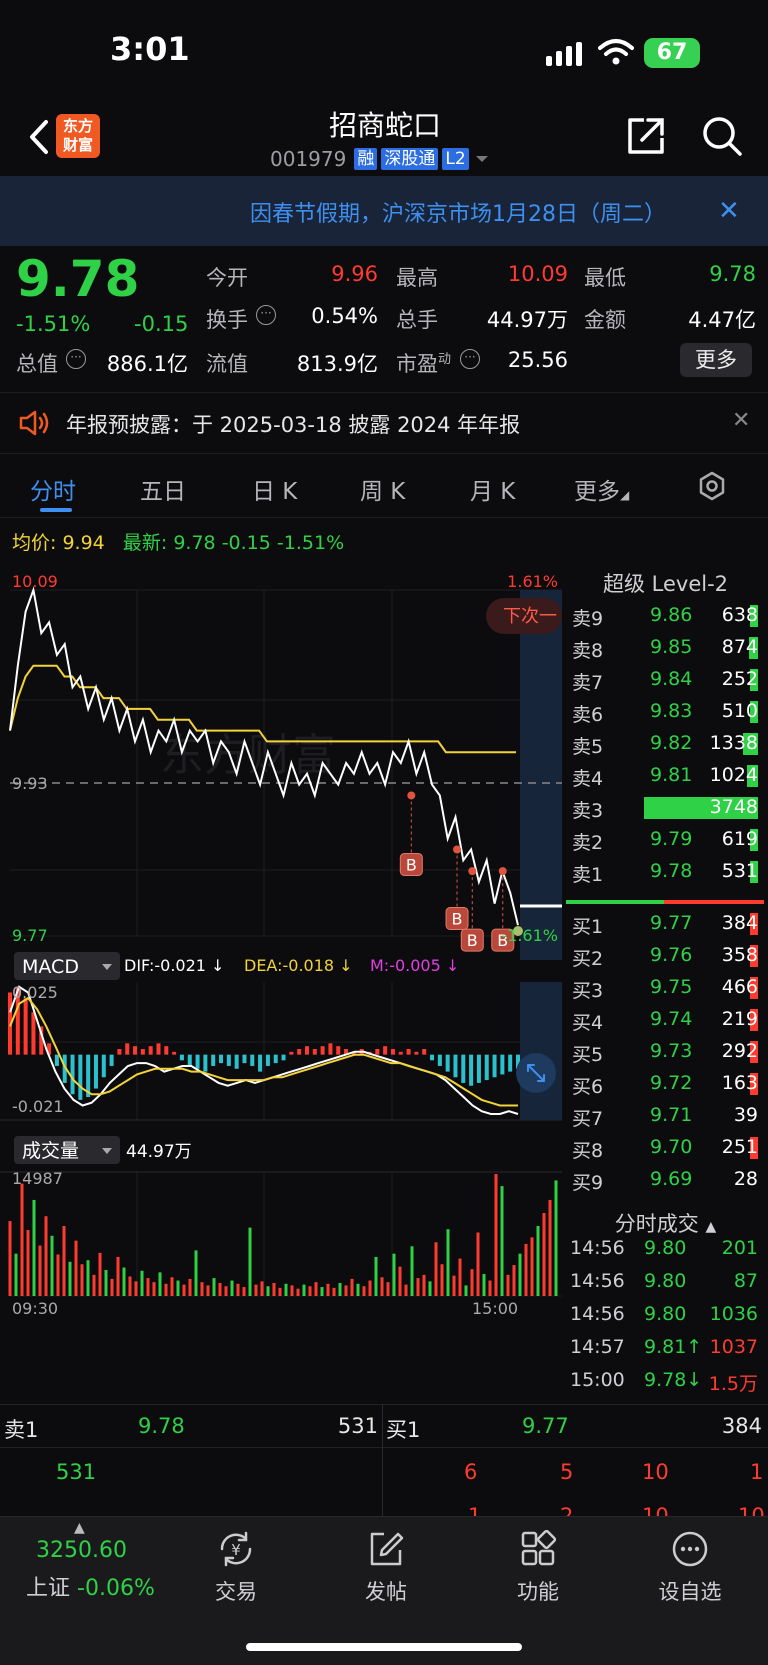 The width and height of the screenshot is (768, 1665). Describe the element at coordinates (671, 1083) in the screenshot. I see `bid-price: 9.72` at that location.